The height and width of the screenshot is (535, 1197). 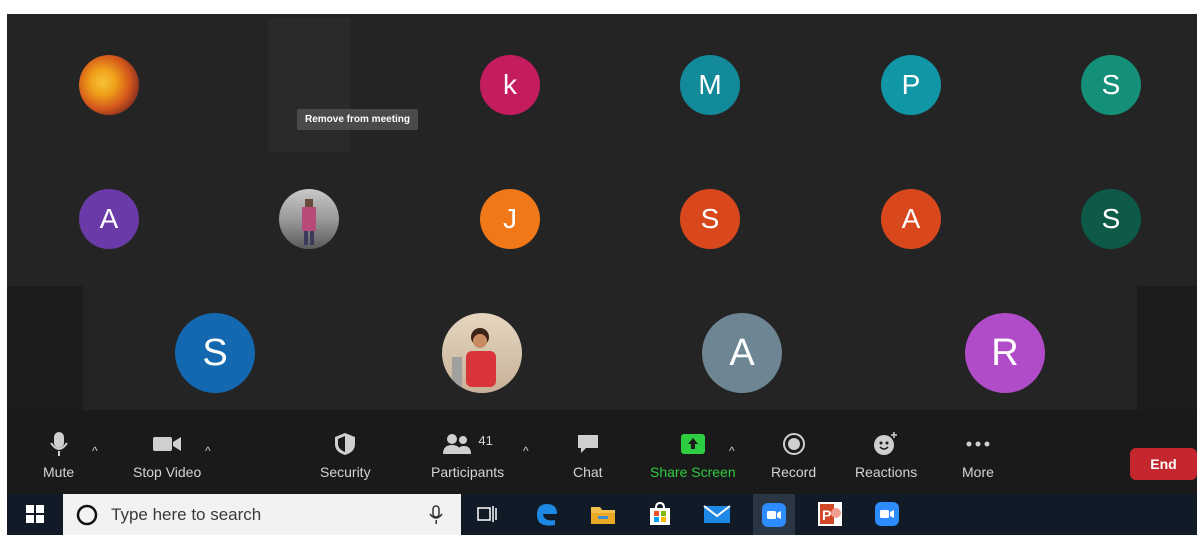 I want to click on participant-avatar: P, so click(x=911, y=85).